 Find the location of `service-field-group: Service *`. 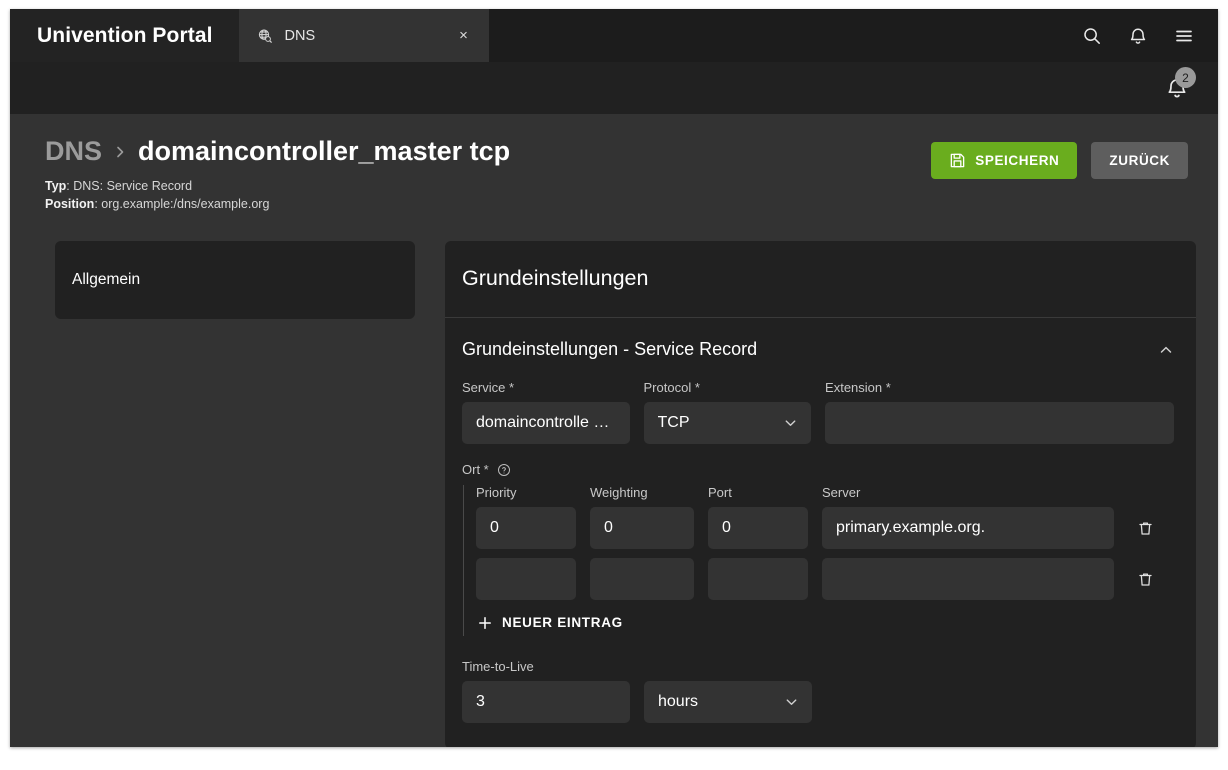

service-field-group: Service * is located at coordinates (546, 412).